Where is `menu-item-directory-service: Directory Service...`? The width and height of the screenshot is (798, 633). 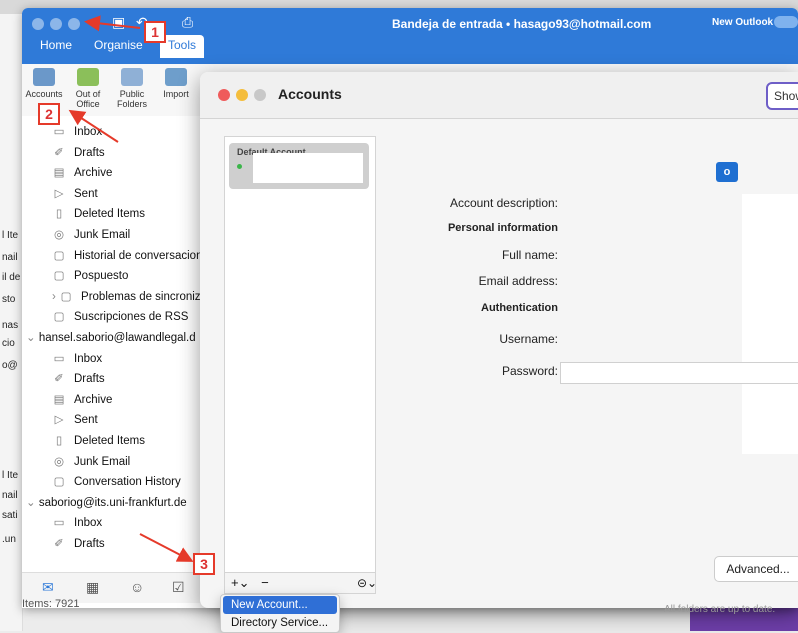 menu-item-directory-service: Directory Service... is located at coordinates (280, 623).